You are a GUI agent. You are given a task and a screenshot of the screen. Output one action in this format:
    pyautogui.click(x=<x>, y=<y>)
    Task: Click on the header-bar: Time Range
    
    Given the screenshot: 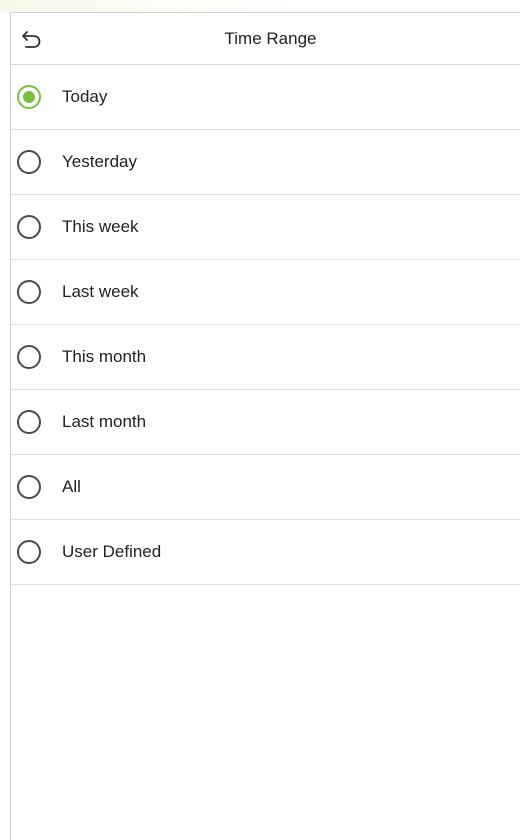 What is the action you would take?
    pyautogui.click(x=265, y=39)
    